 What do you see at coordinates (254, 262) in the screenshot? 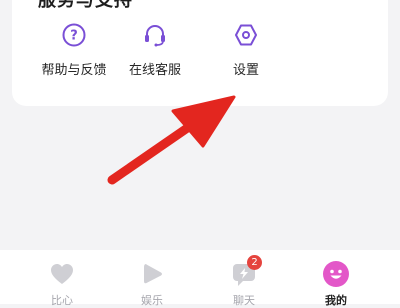
I see `unread-badge: 2` at bounding box center [254, 262].